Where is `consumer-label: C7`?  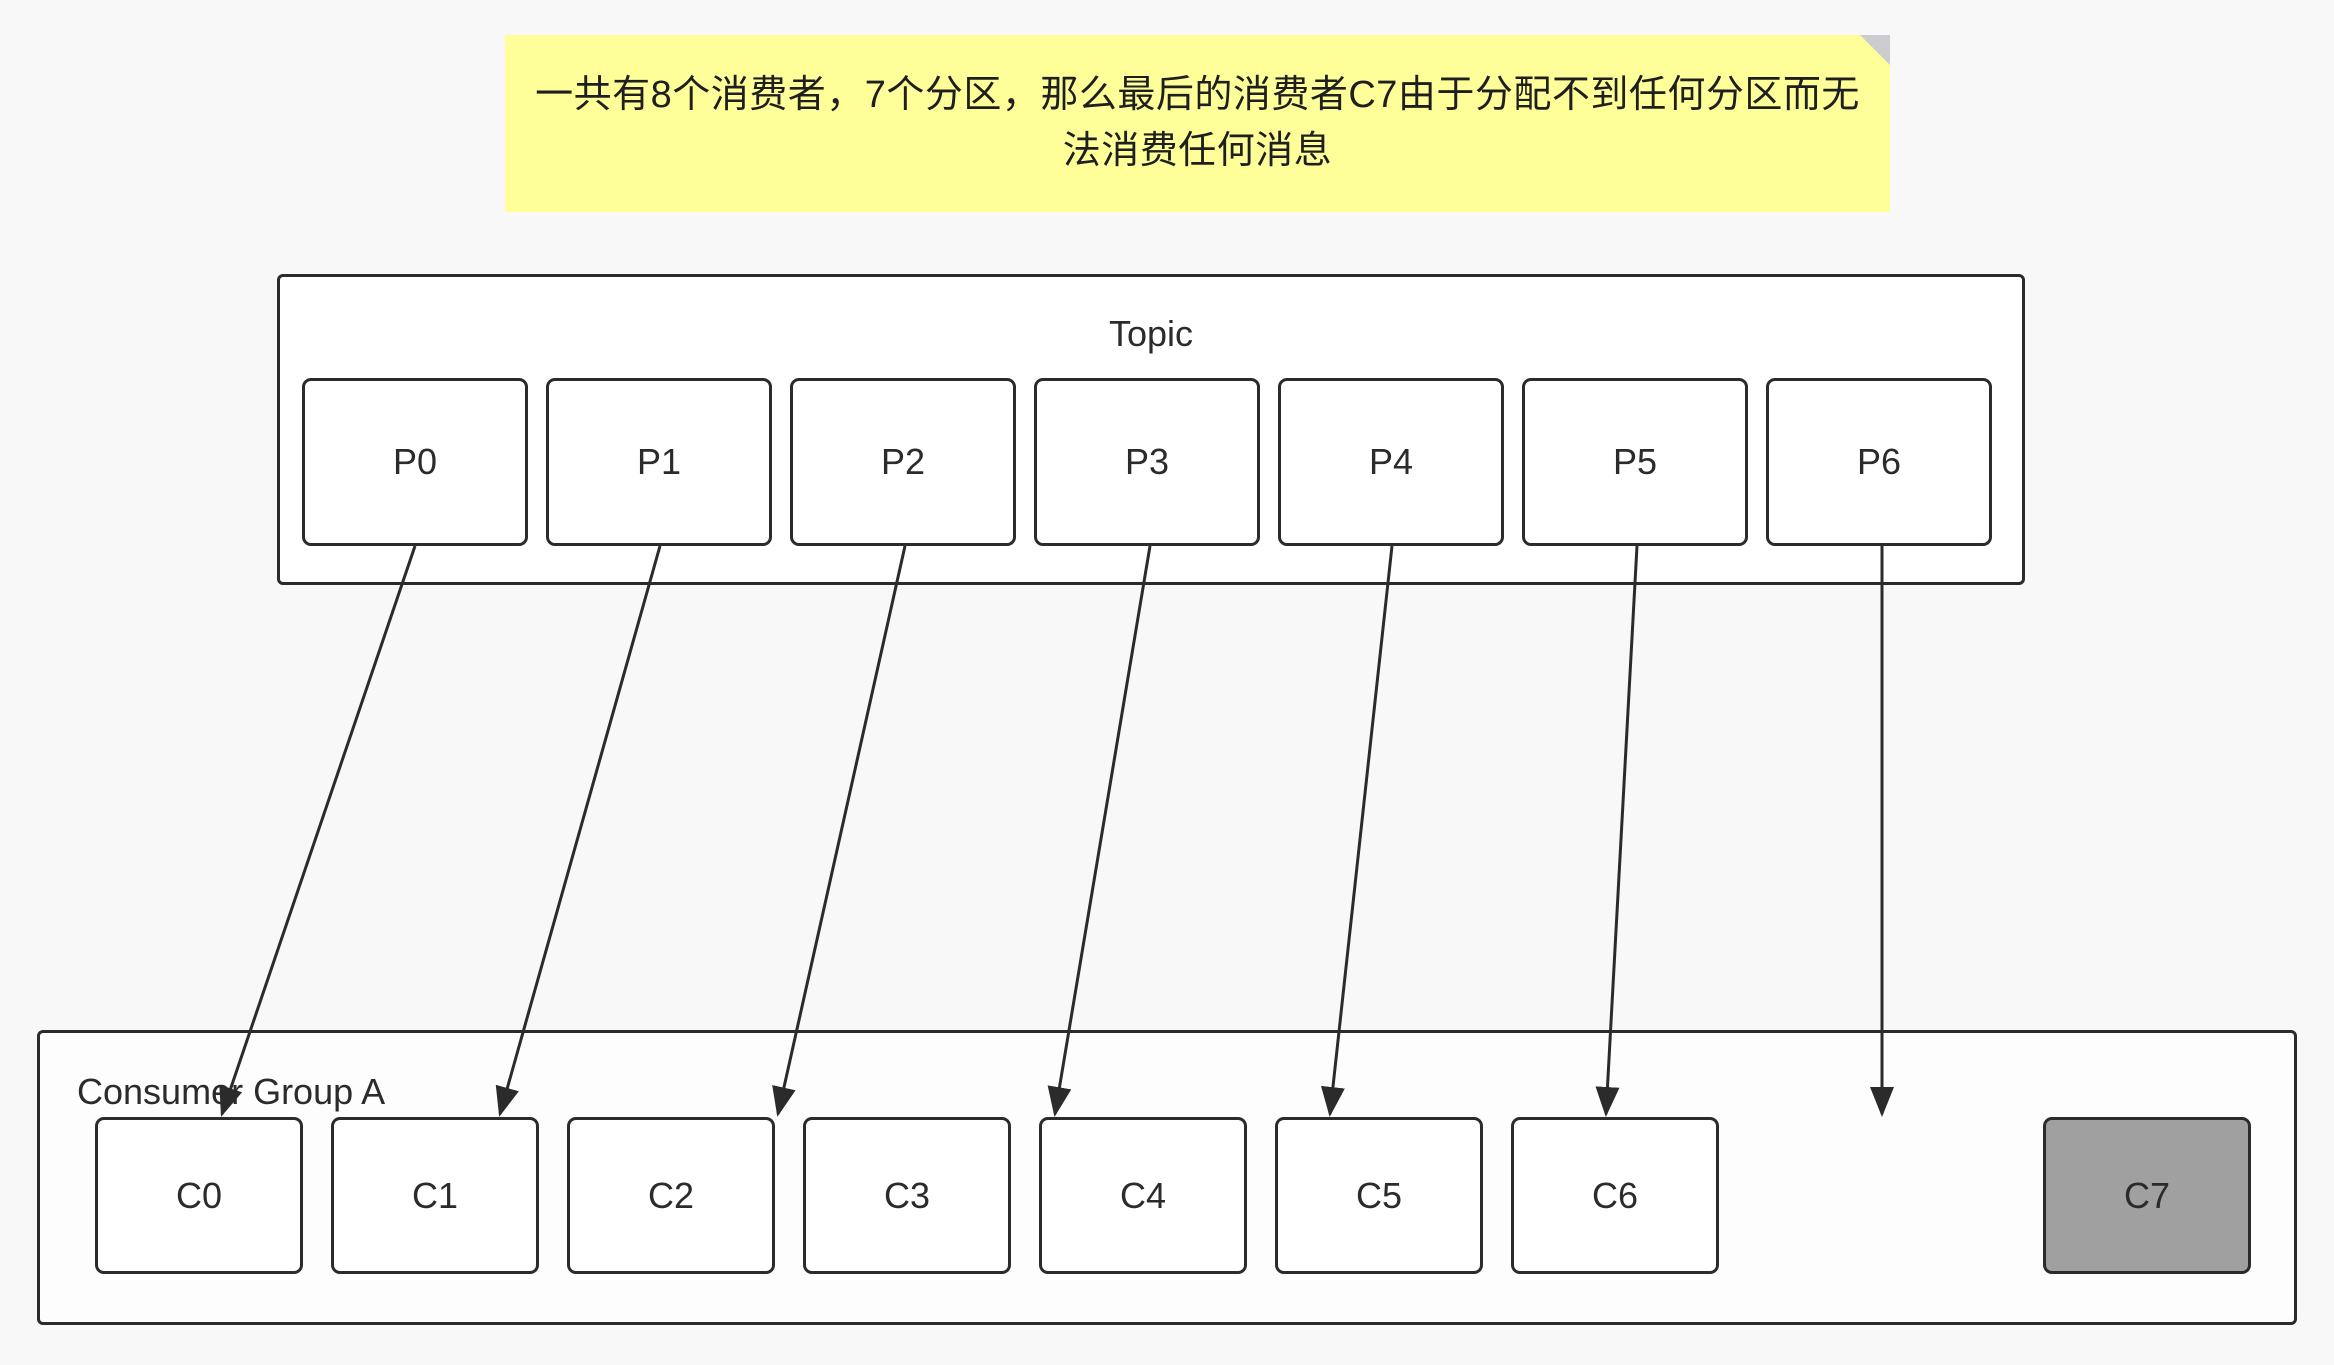 consumer-label: C7 is located at coordinates (2147, 1195).